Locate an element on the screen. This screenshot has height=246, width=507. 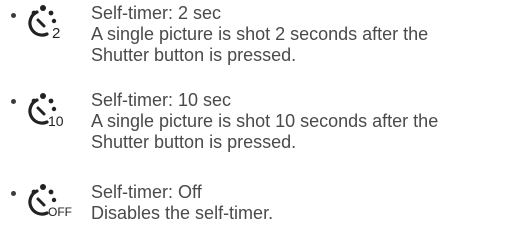
self-timer-2-icon: 2 is located at coordinates (55, 24).